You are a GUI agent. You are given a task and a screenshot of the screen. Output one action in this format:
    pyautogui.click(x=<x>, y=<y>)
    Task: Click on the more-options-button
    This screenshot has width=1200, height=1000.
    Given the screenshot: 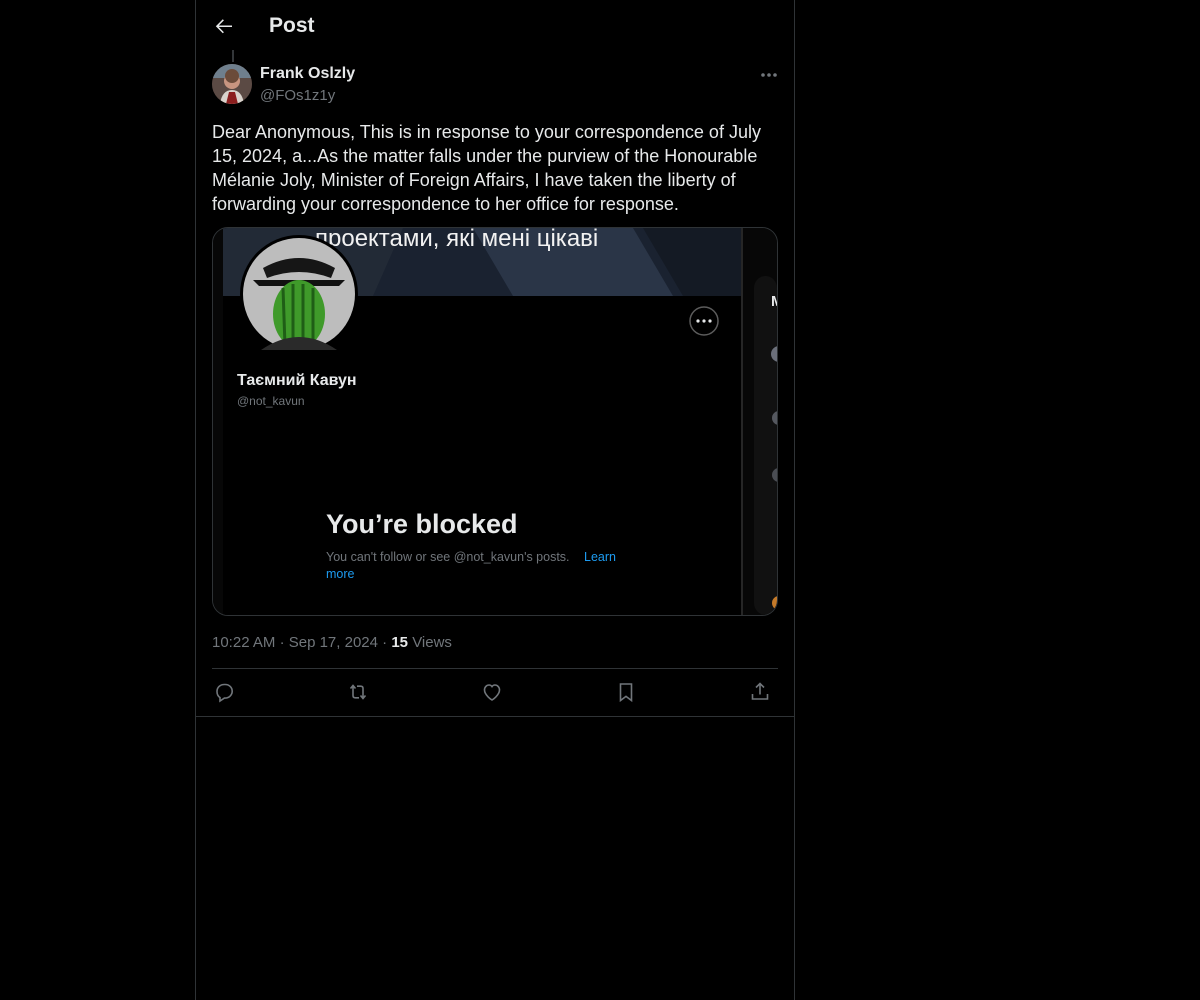 What is the action you would take?
    pyautogui.click(x=769, y=75)
    